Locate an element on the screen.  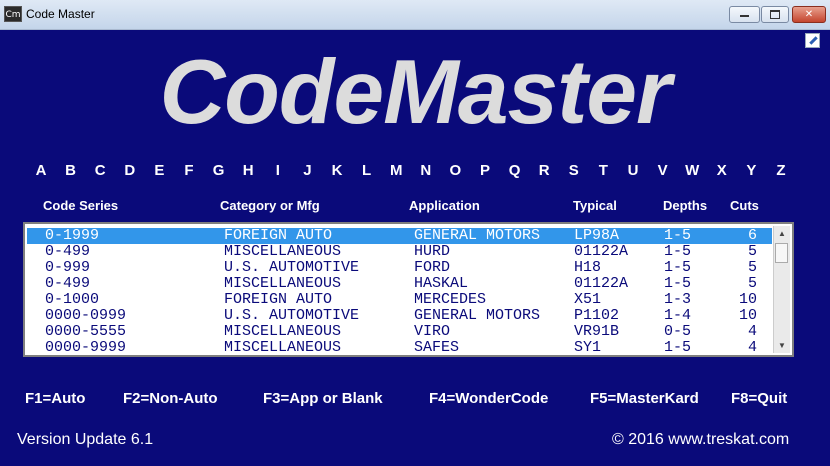
letter-x-button: X is located at coordinates (722, 170).